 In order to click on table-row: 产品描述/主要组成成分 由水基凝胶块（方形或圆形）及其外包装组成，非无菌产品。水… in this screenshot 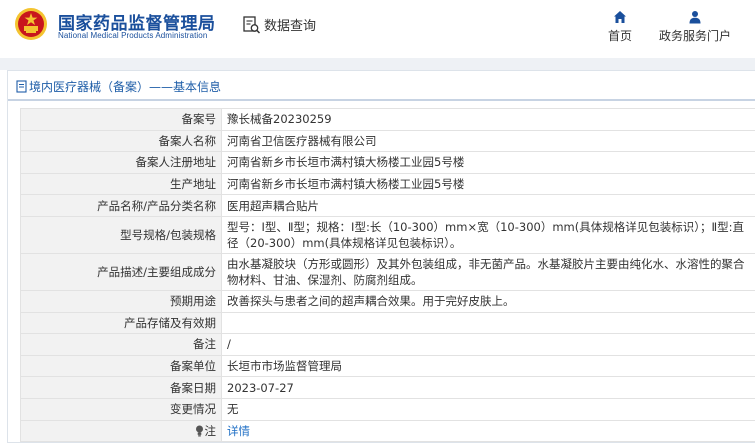, I will do `click(388, 271)`.